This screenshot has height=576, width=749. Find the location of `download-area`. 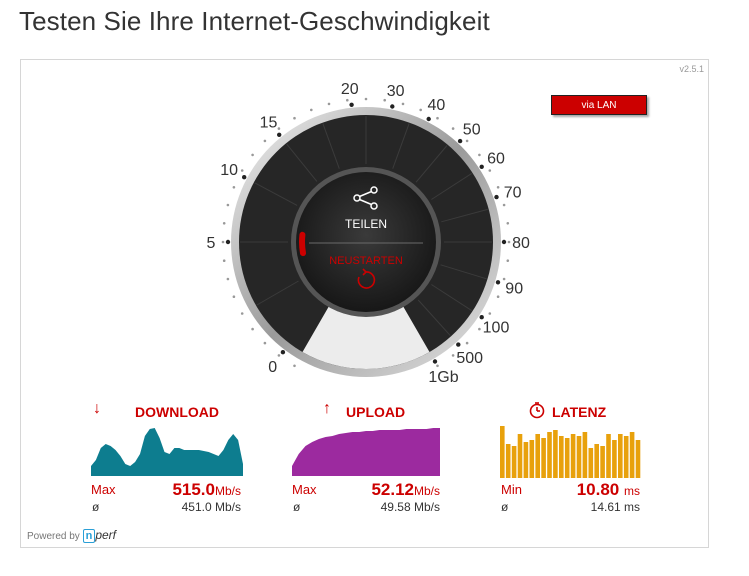

download-area is located at coordinates (167, 452).